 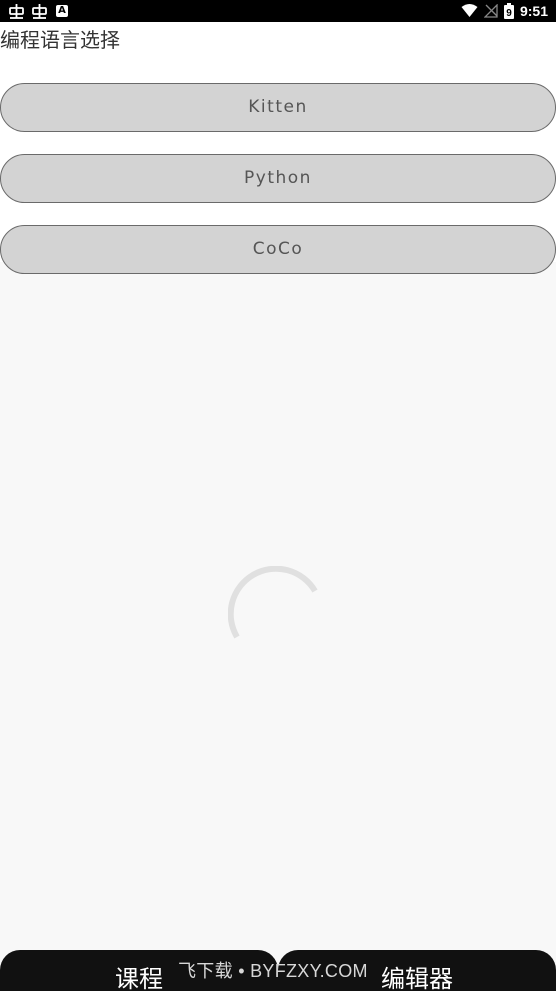 What do you see at coordinates (278, 178) in the screenshot?
I see `python-button: Python` at bounding box center [278, 178].